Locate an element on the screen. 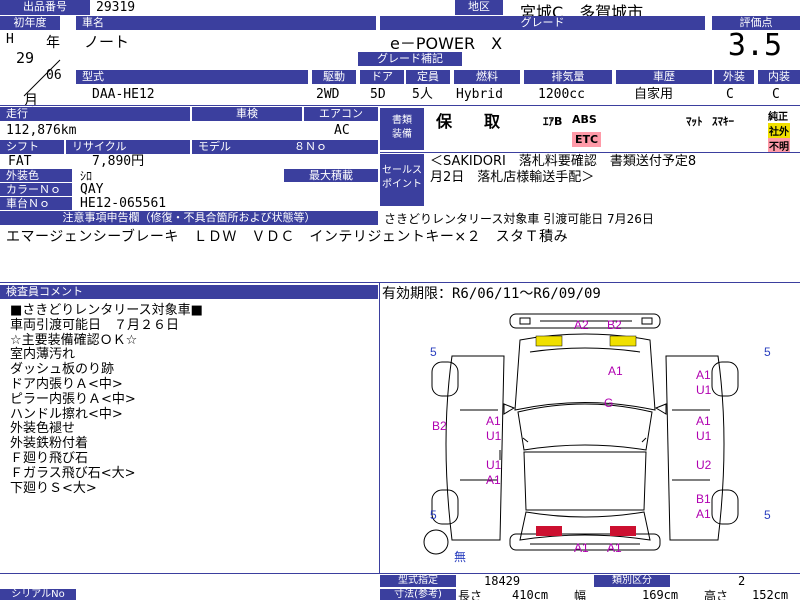 This screenshot has width=800, height=600. lot-number-label: 出品番号 is located at coordinates (45, 7).